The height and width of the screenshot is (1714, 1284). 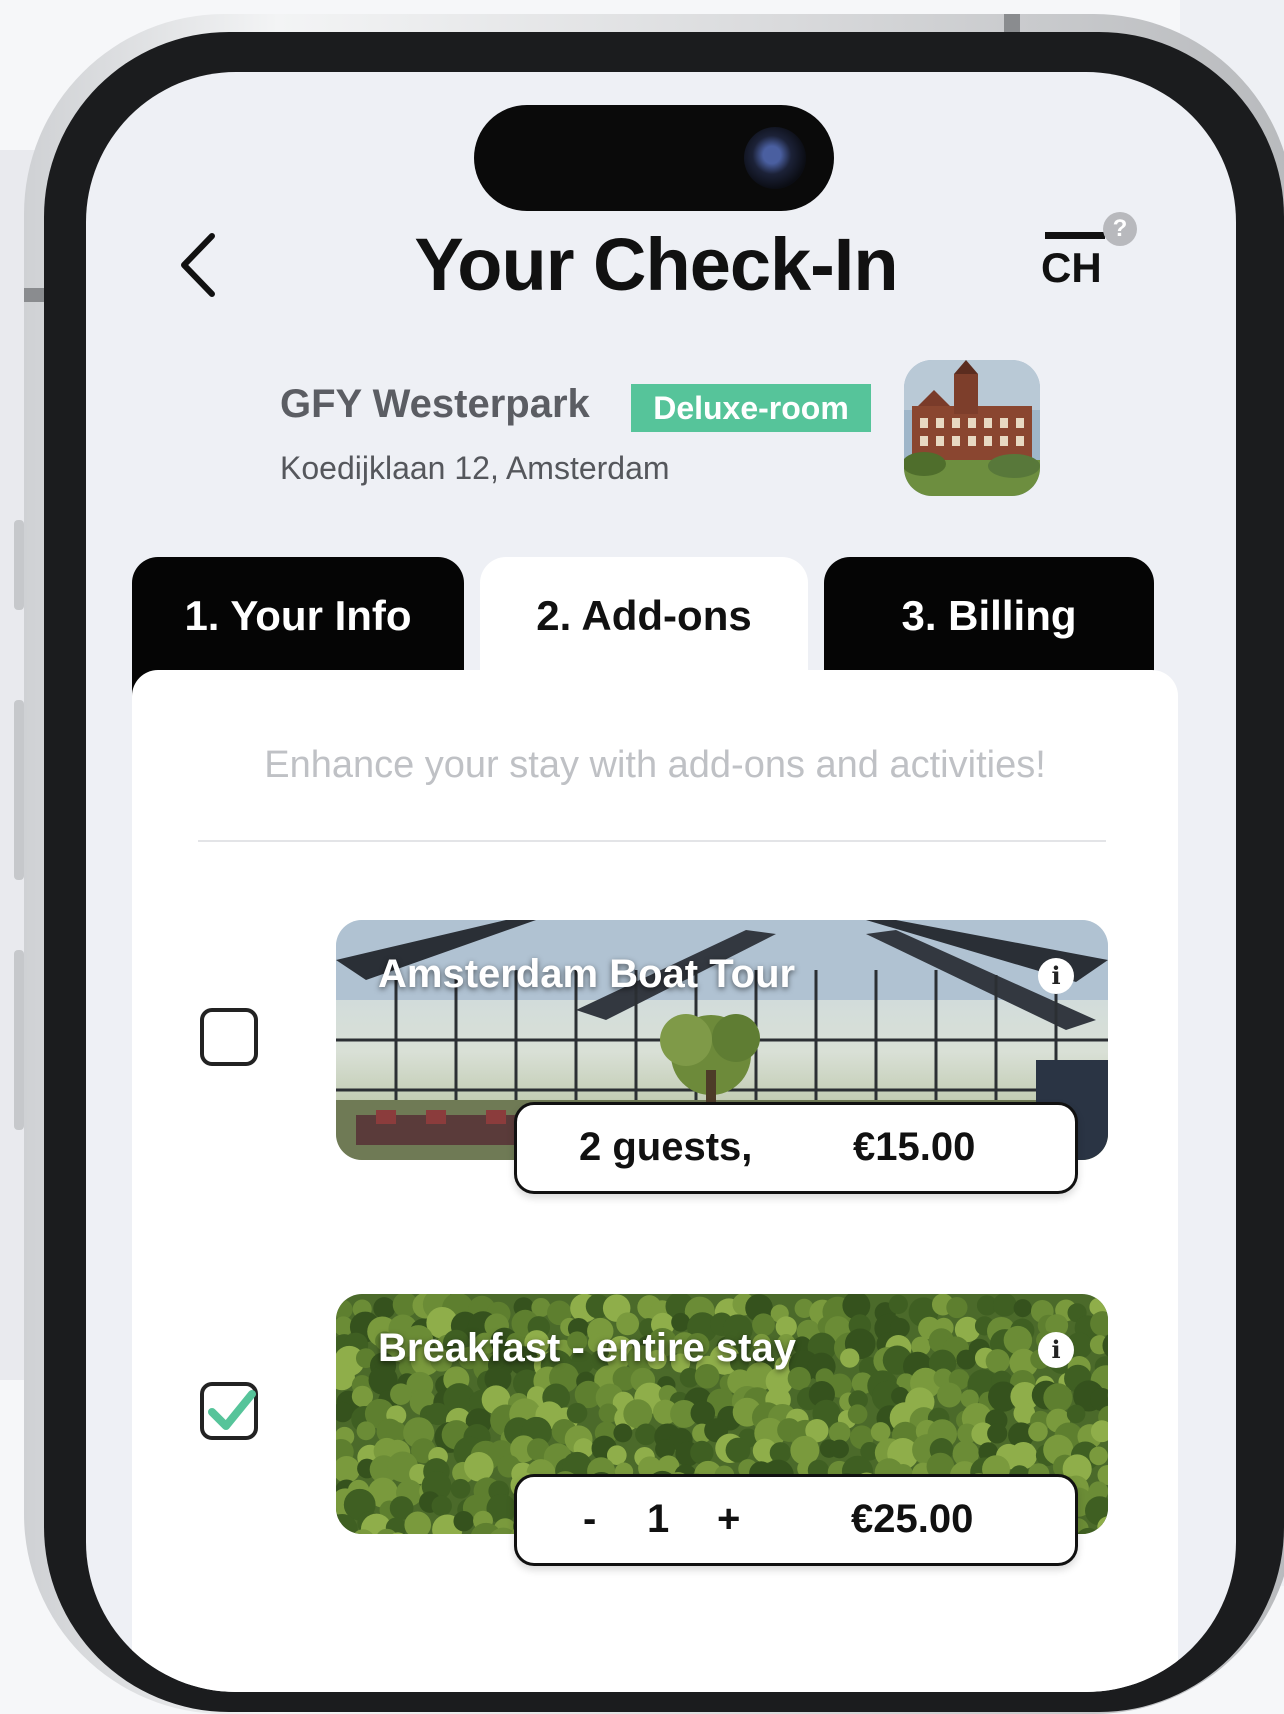 I want to click on quantity-decrease-button: -, so click(x=589, y=1519).